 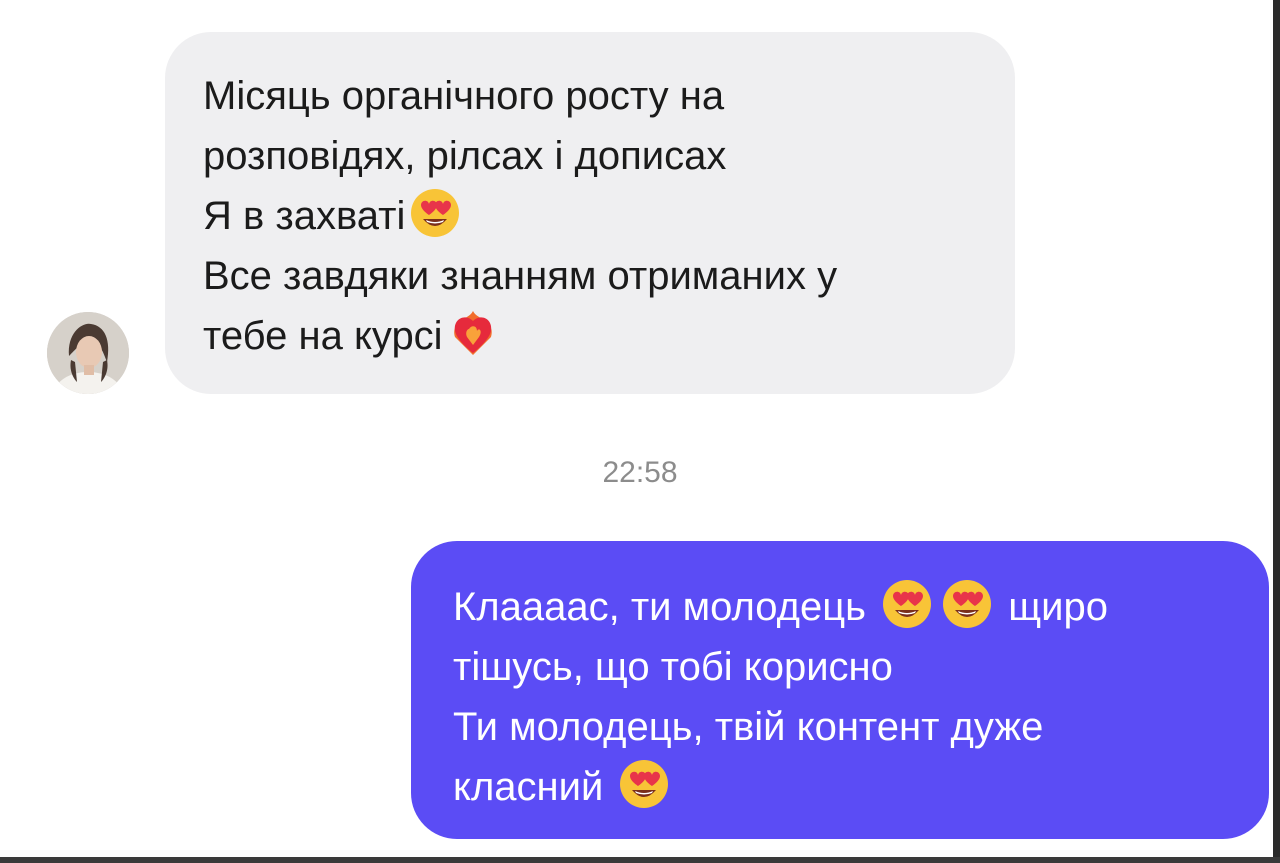 I want to click on user-avatar, so click(x=88, y=353).